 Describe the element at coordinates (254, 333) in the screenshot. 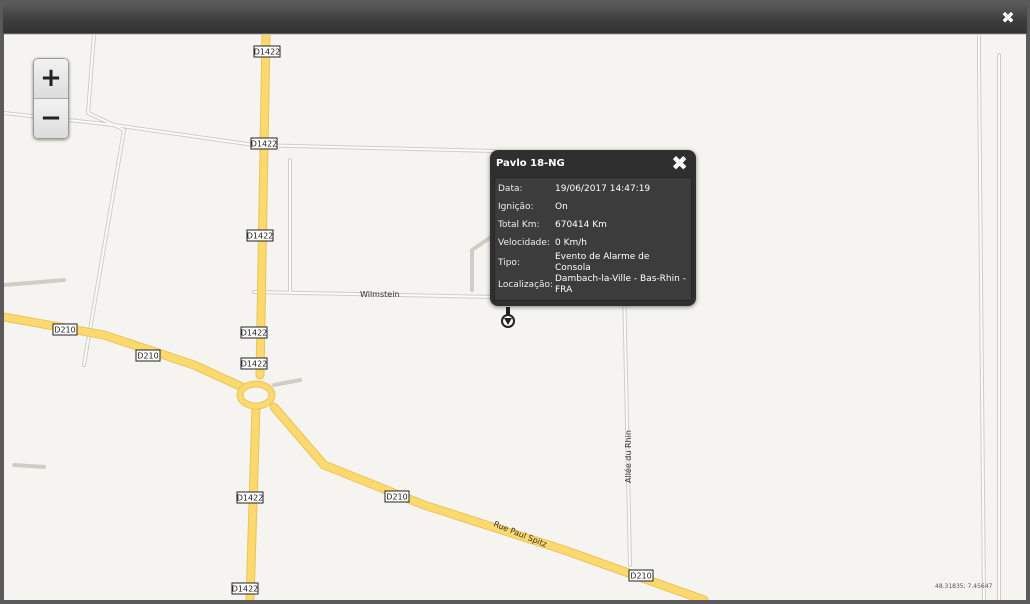

I see `road-label-d1422-d: D1422` at that location.